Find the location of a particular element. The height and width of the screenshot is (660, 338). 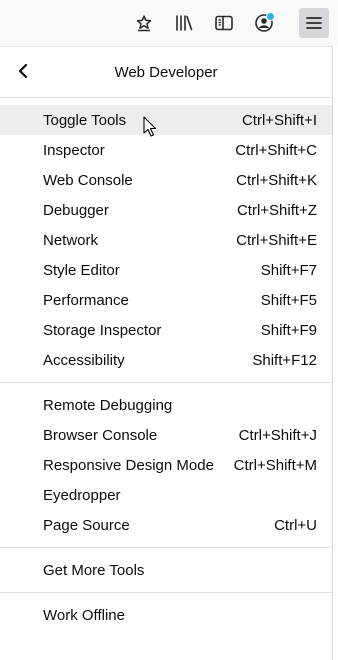

menu-item-label: Debugger is located at coordinates (76, 210).